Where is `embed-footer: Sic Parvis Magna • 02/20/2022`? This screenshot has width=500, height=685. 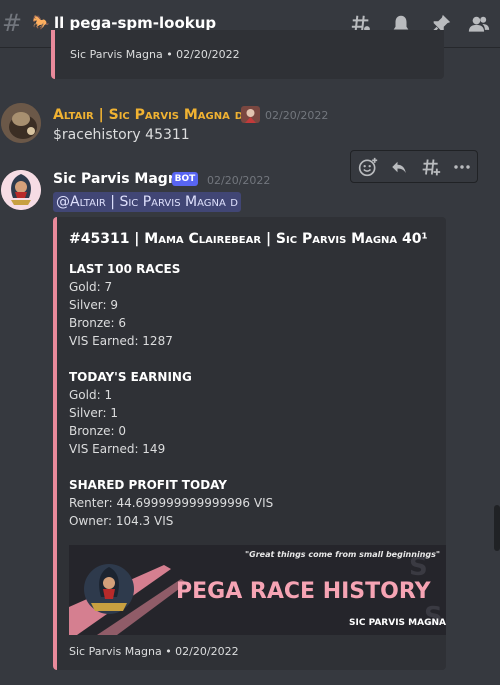 embed-footer: Sic Parvis Magna • 02/20/2022 is located at coordinates (154, 651).